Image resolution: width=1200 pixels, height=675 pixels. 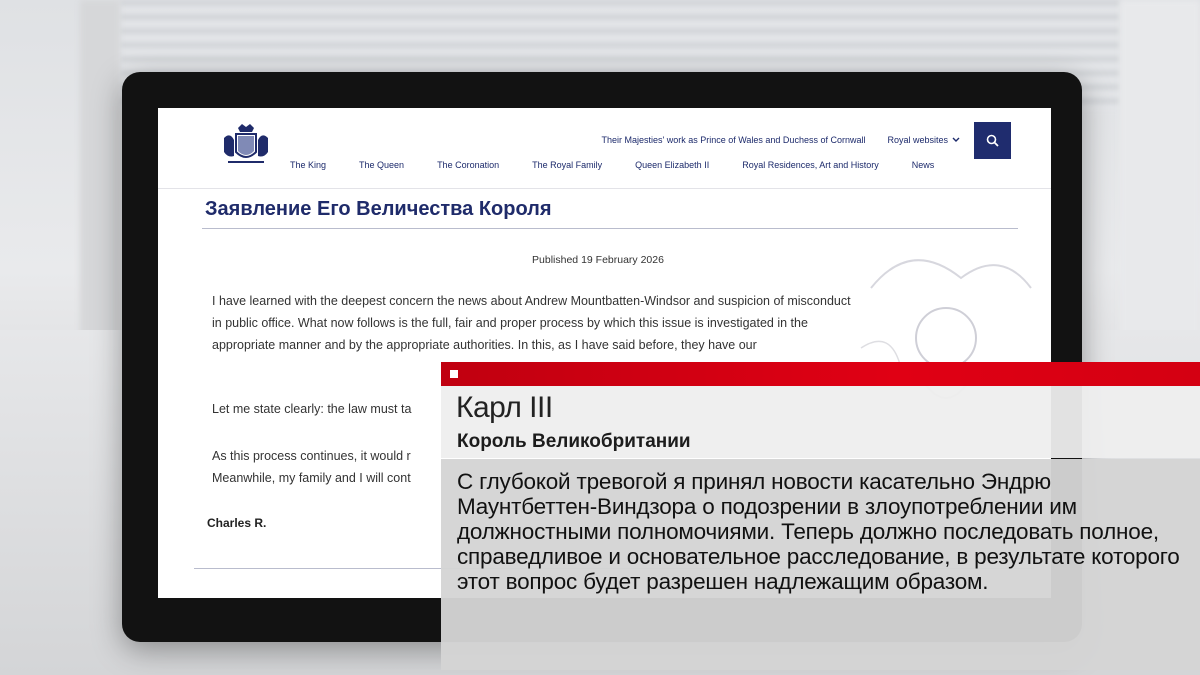 What do you see at coordinates (820, 374) in the screenshot?
I see `red-accent-bar` at bounding box center [820, 374].